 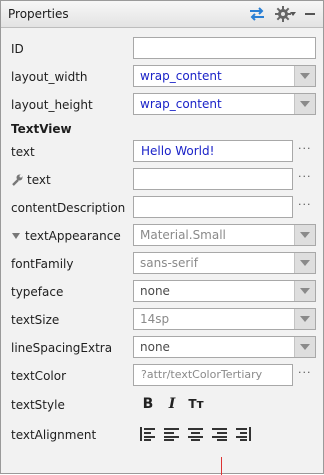 I want to click on label-typeface: typeface, so click(x=37, y=292).